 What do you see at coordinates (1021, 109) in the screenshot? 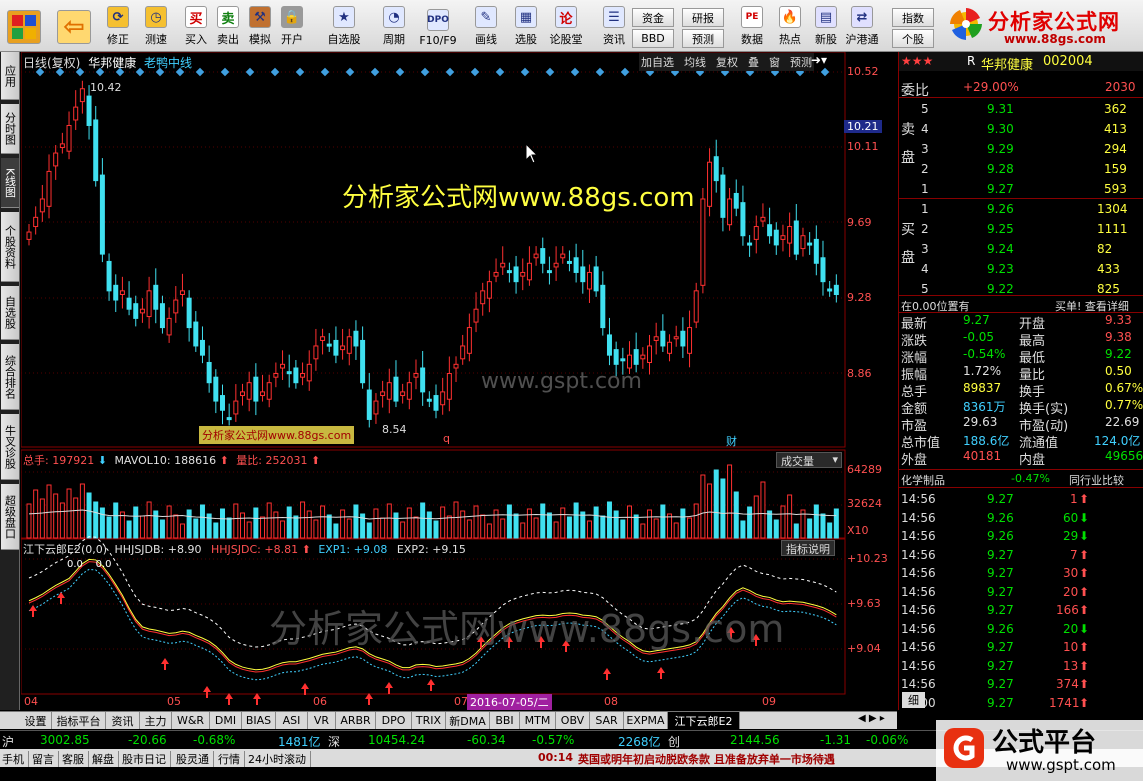
I see `ask-row: 5 9.31 362` at bounding box center [1021, 109].